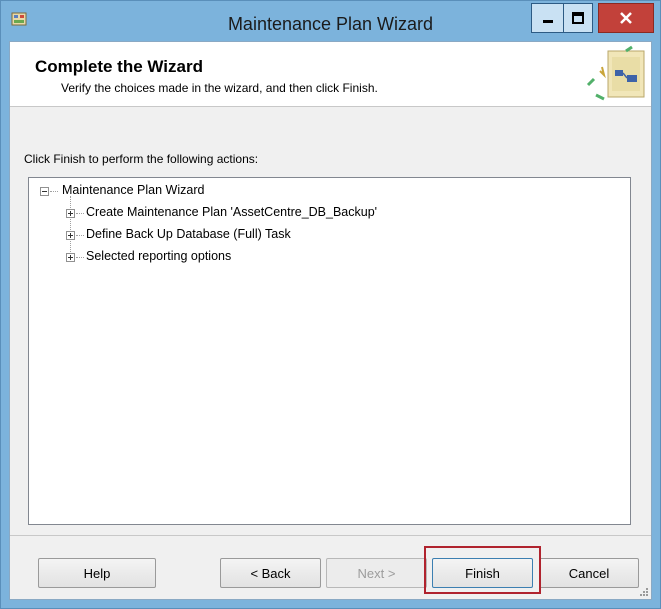 The height and width of the screenshot is (609, 661). Describe the element at coordinates (589, 573) in the screenshot. I see `cancel-button: Cancel` at that location.